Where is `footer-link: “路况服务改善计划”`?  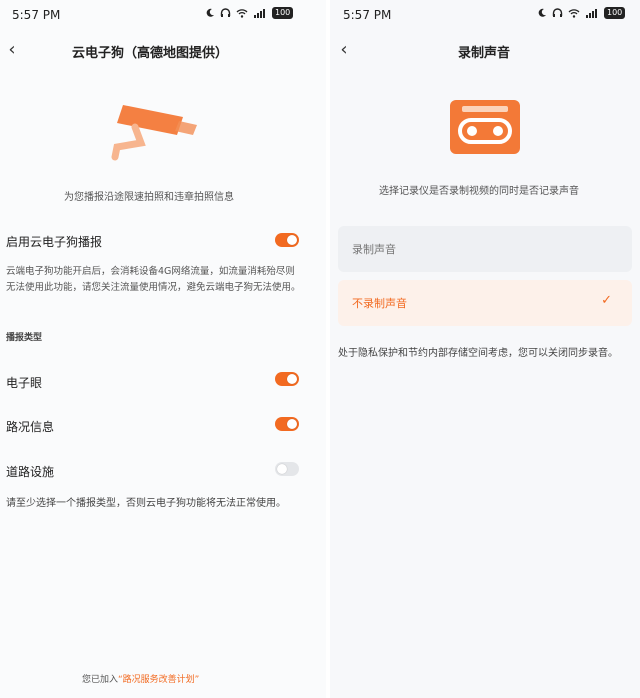 footer-link: “路况服务改善计划” is located at coordinates (158, 680).